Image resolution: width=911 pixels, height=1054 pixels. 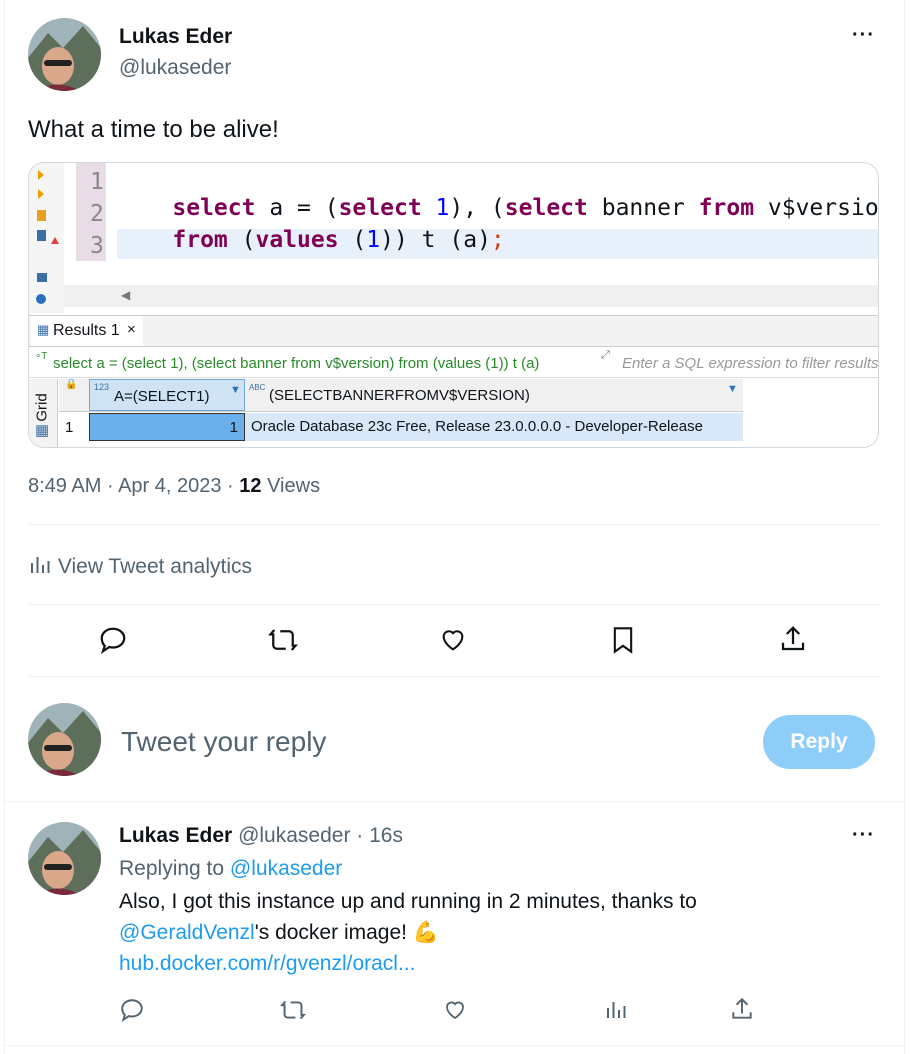 What do you see at coordinates (43, 329) in the screenshot?
I see `grid-tab-icon: ▦` at bounding box center [43, 329].